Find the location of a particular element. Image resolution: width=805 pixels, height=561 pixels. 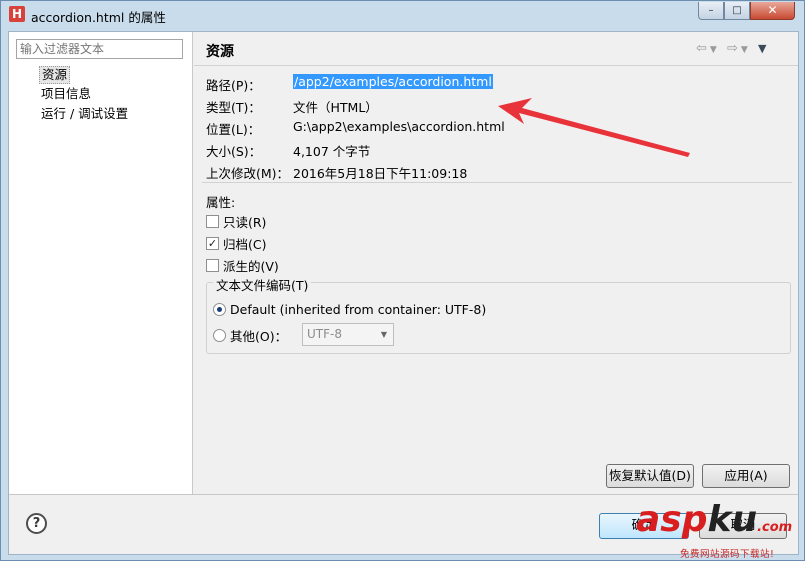

type-value: 文件（HTML） is located at coordinates (335, 107).